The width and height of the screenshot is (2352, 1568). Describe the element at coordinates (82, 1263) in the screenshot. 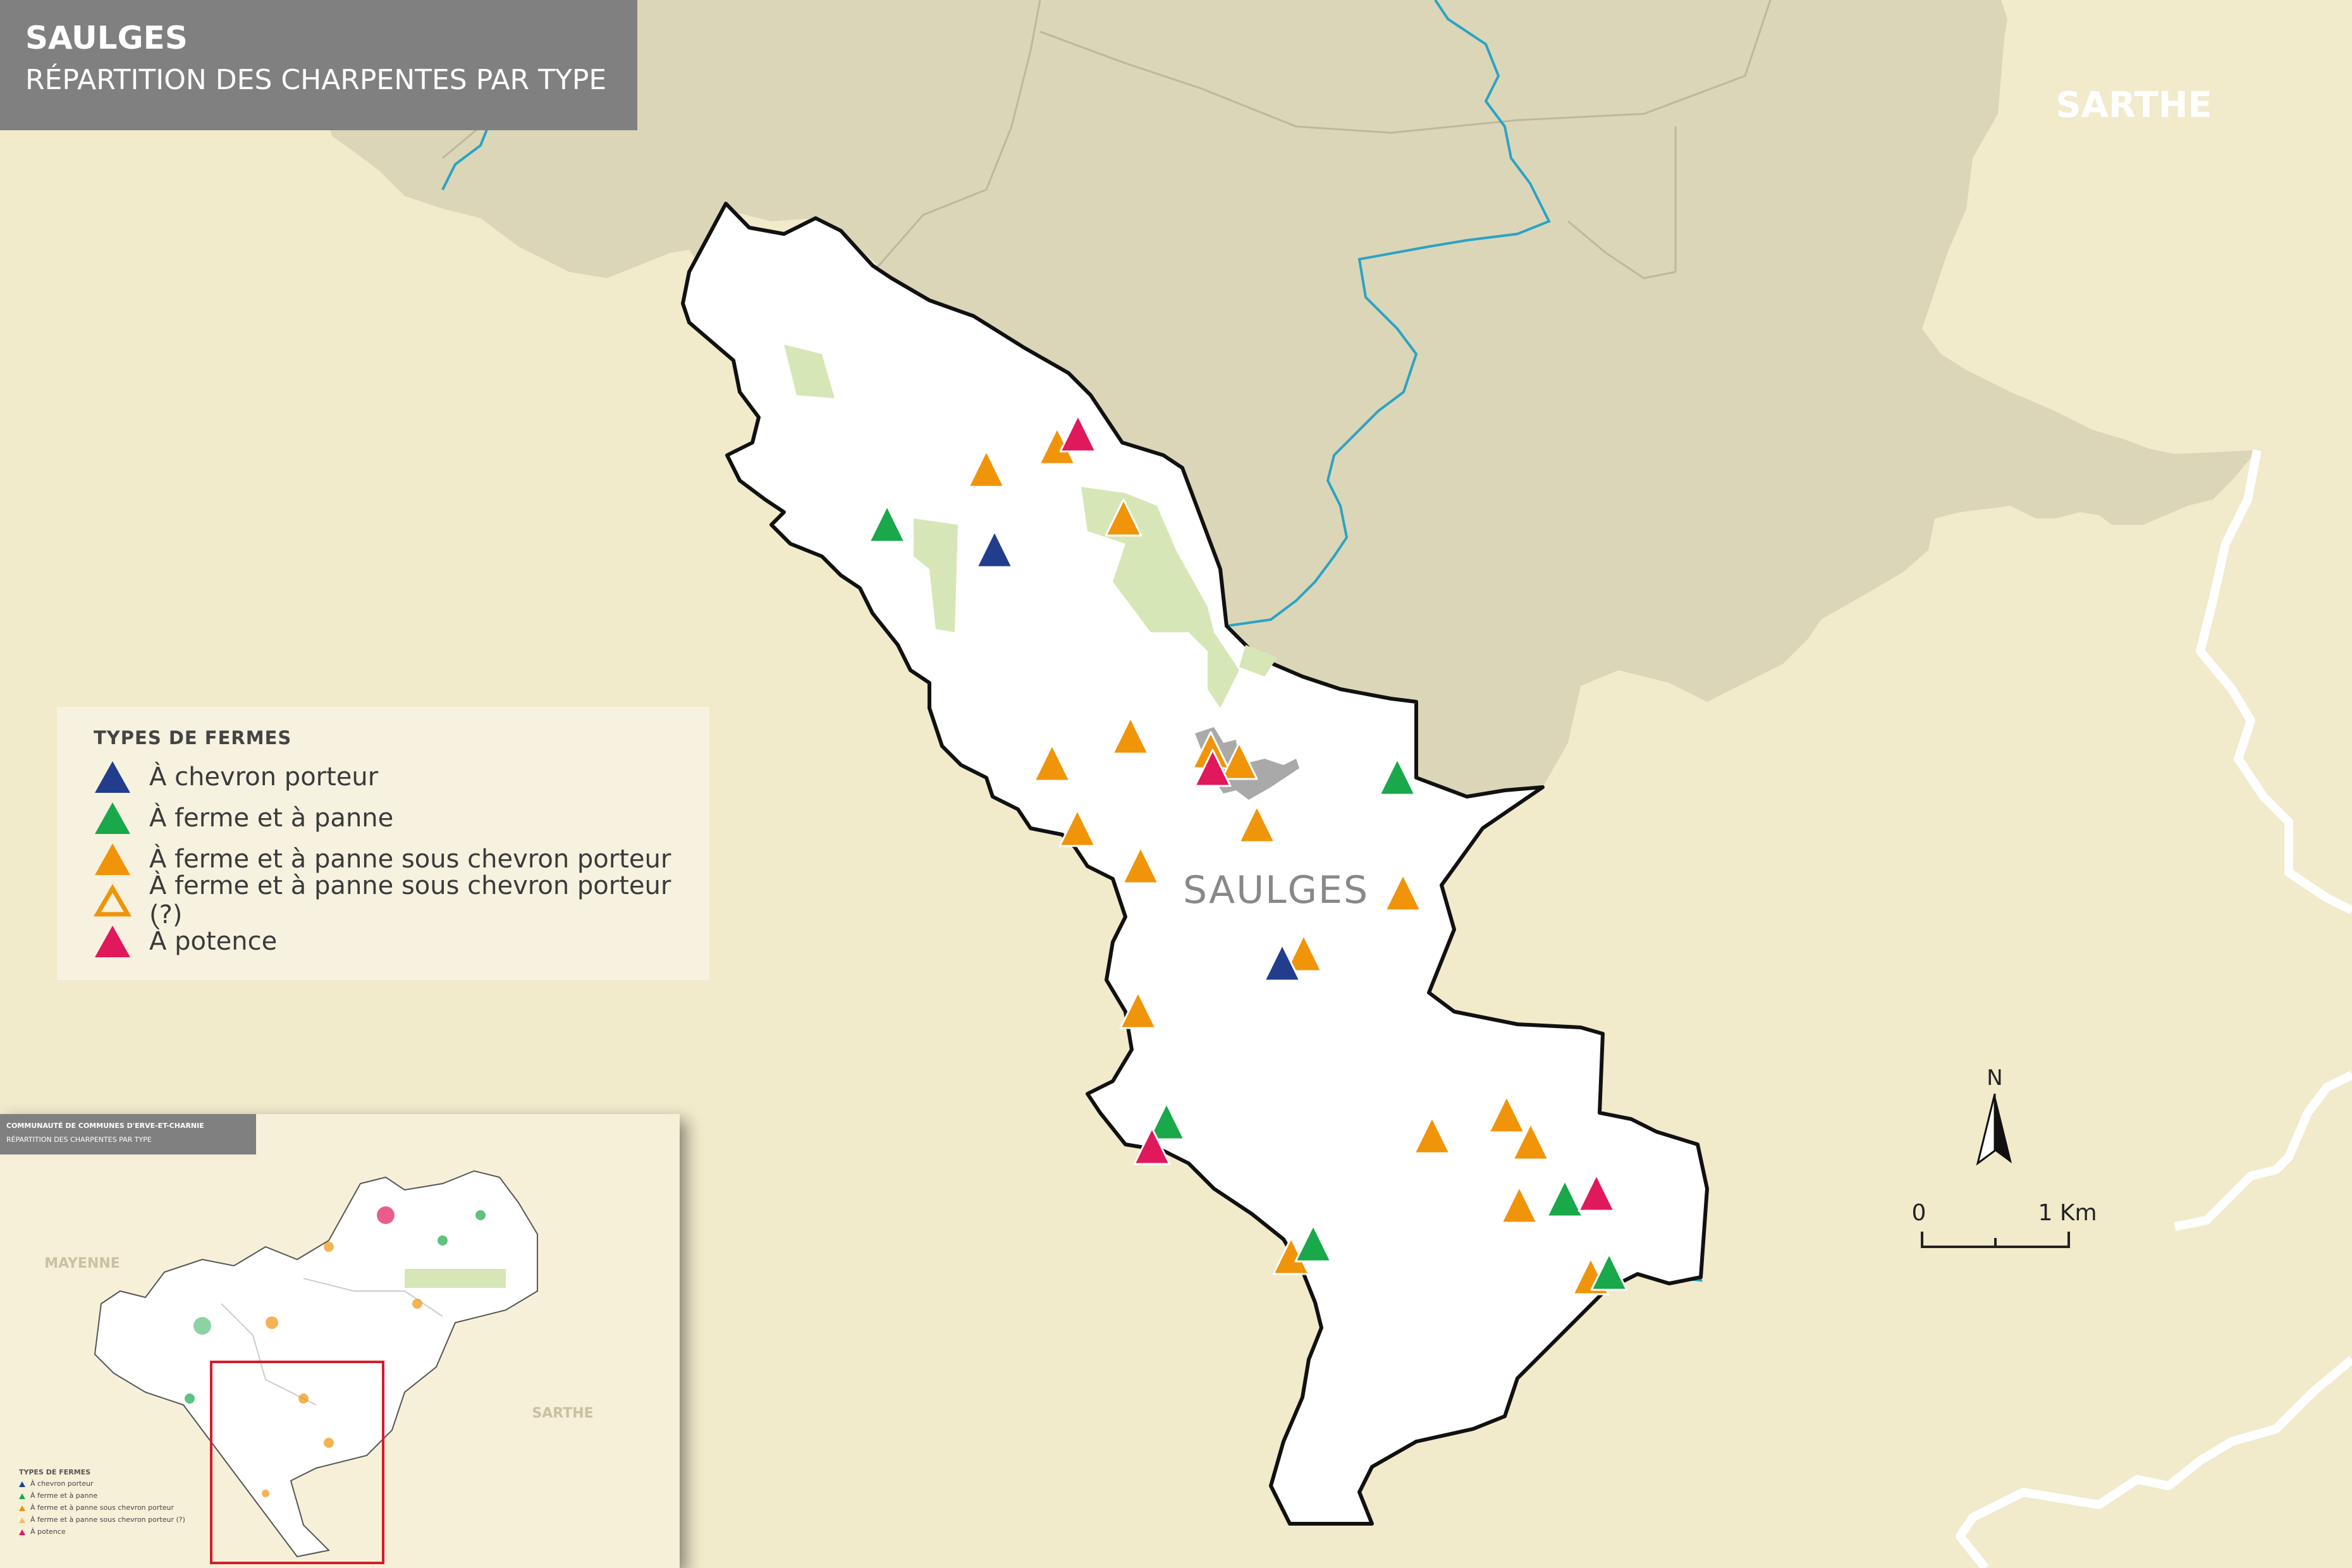

I see `inset-label-mayenne: MAYENNE` at that location.